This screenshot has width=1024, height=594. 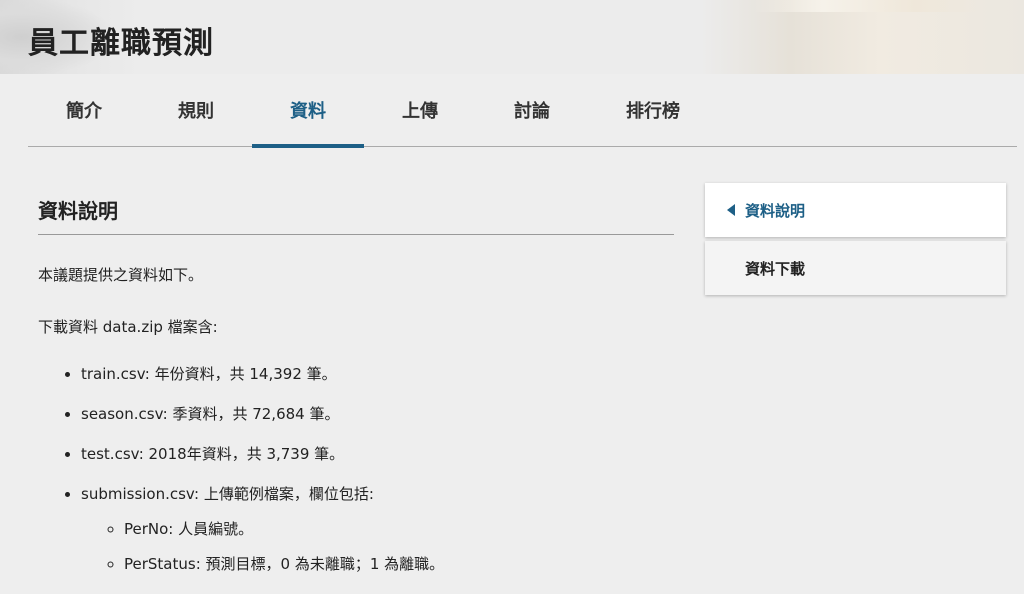 I want to click on tab-upload: 上傳, so click(x=420, y=110).